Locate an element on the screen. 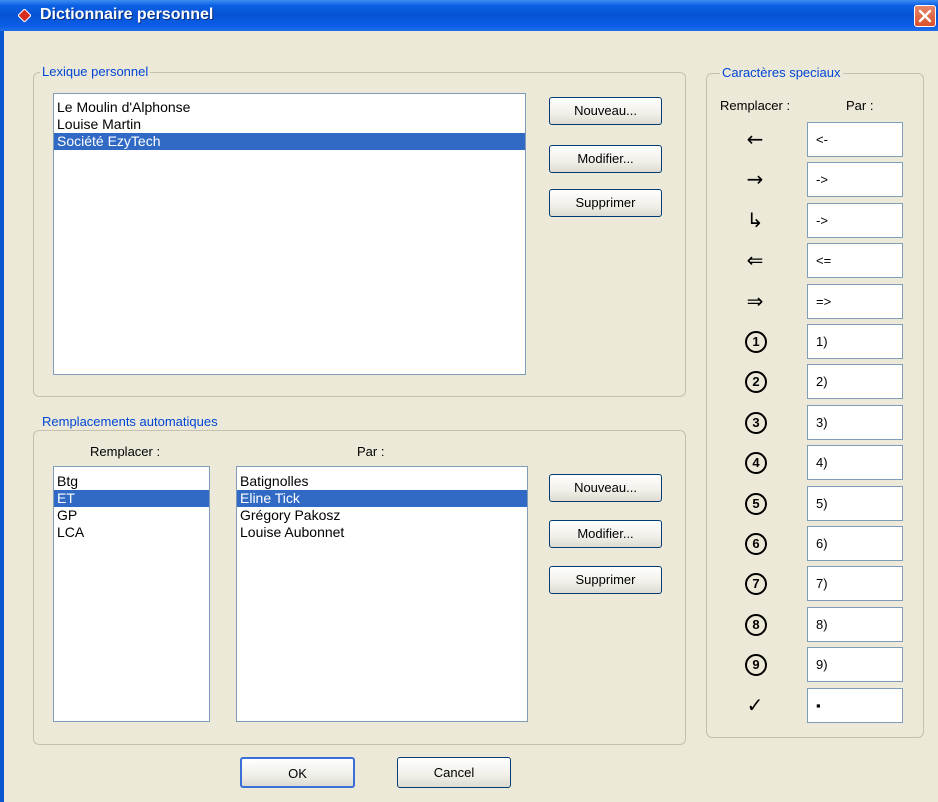  arrow-right-icon: → is located at coordinates (755, 179).